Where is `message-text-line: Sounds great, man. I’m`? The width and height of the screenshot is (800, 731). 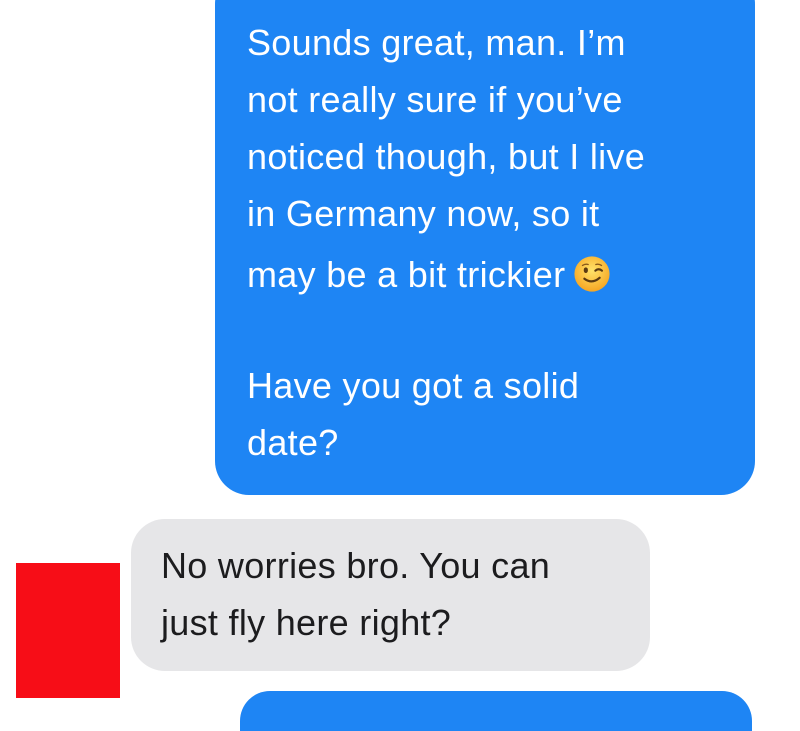
message-text-line: Sounds great, man. I’m is located at coordinates (436, 42).